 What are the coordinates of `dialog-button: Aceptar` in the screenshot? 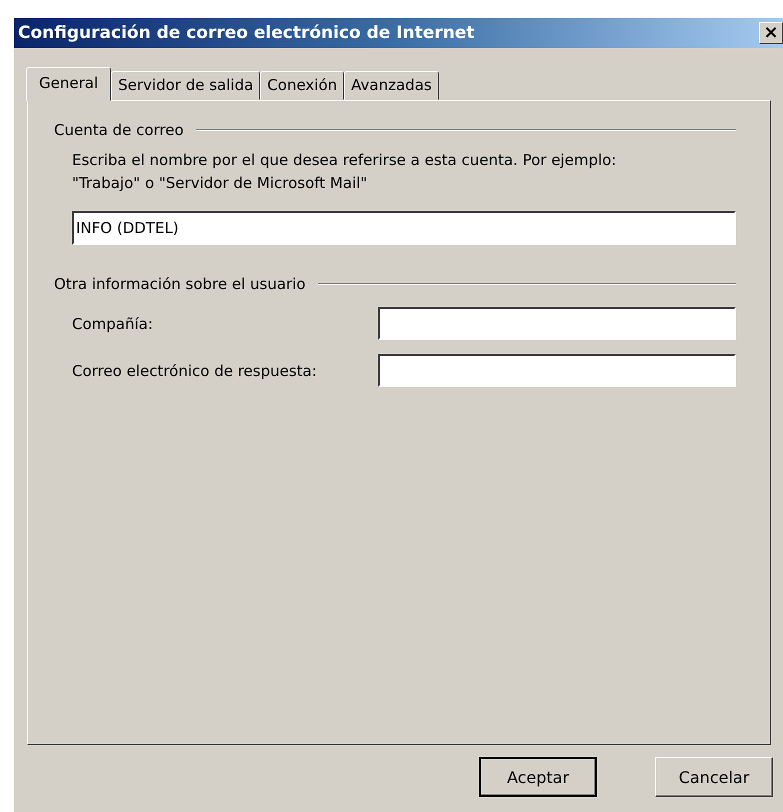 It's located at (538, 777).